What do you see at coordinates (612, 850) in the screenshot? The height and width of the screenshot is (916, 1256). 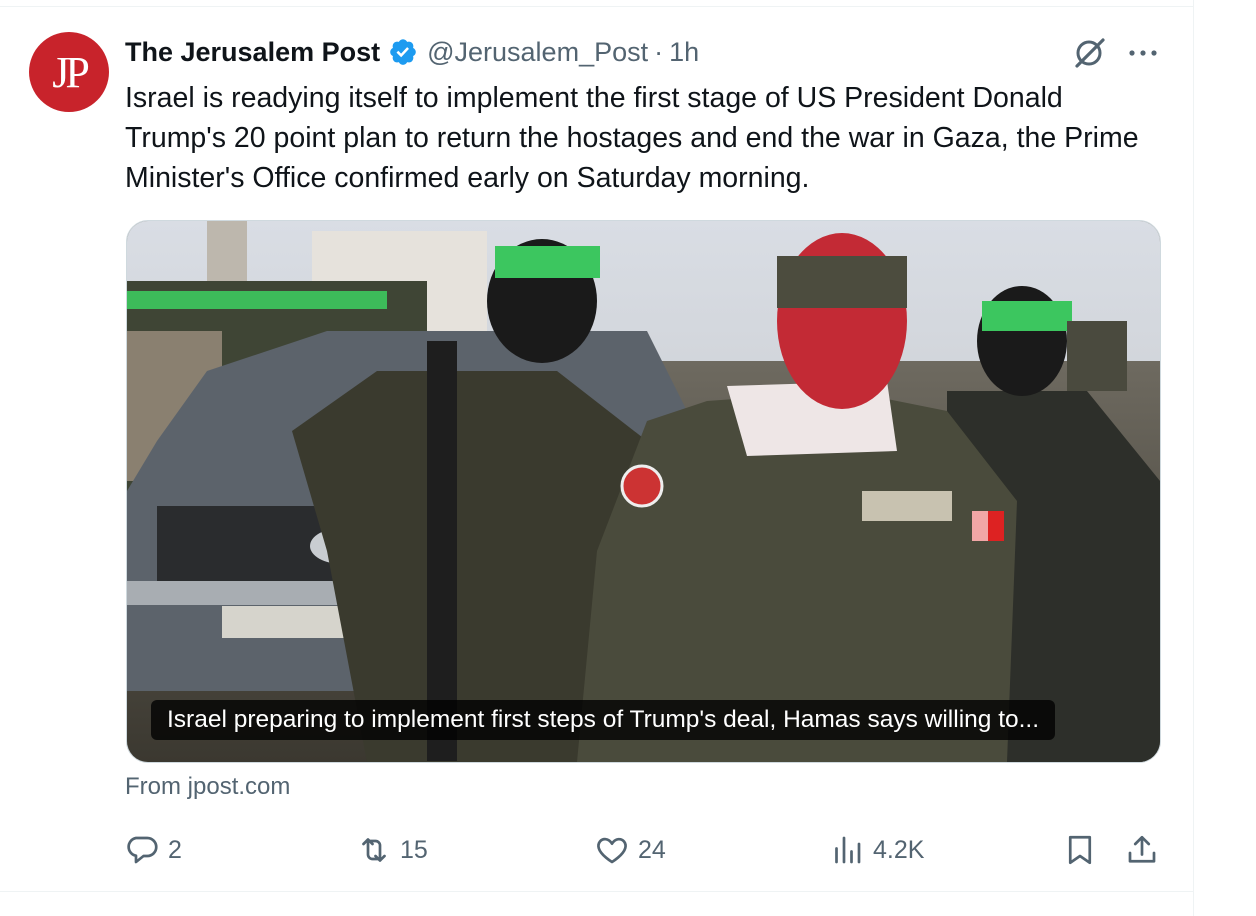 I see `heart-icon` at bounding box center [612, 850].